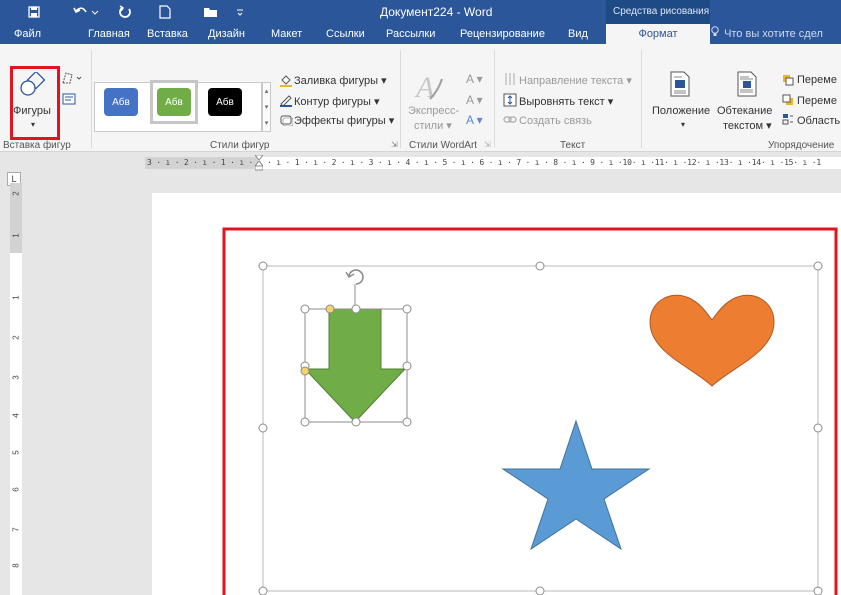 This screenshot has width=841, height=595. I want to click on green-down-arrow-shape, so click(355, 365).